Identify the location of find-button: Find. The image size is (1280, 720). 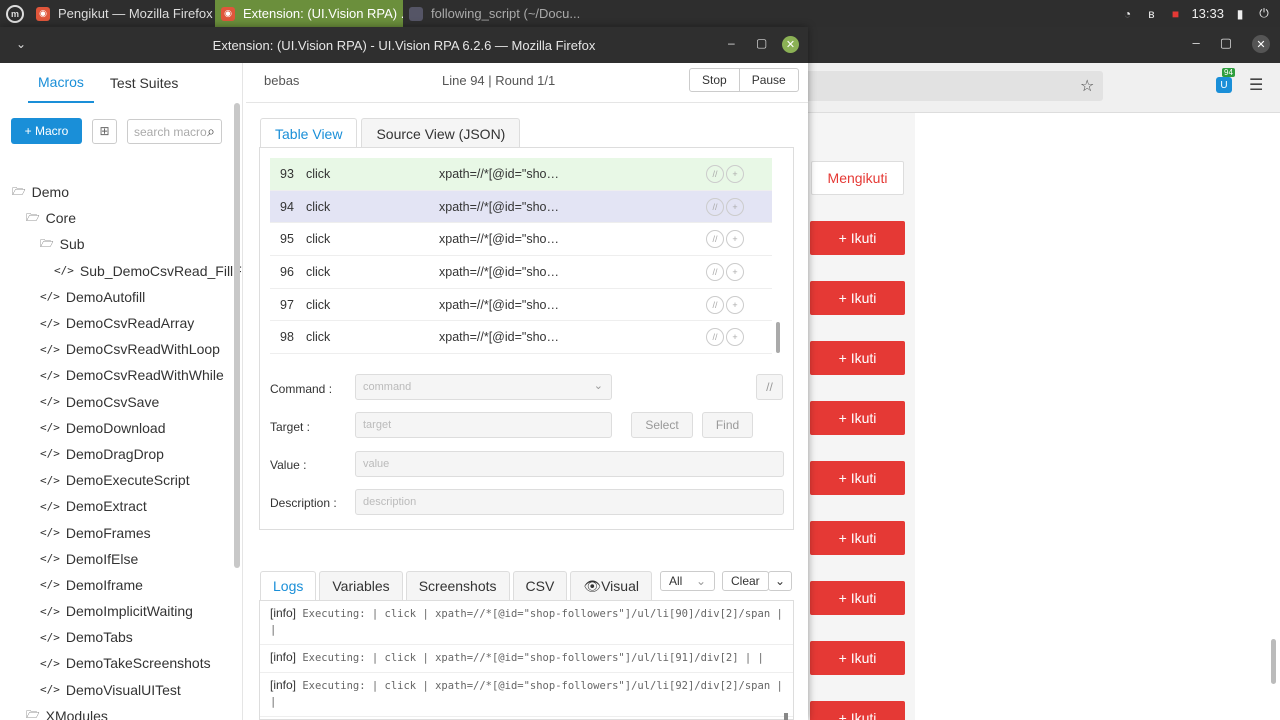
(727, 425).